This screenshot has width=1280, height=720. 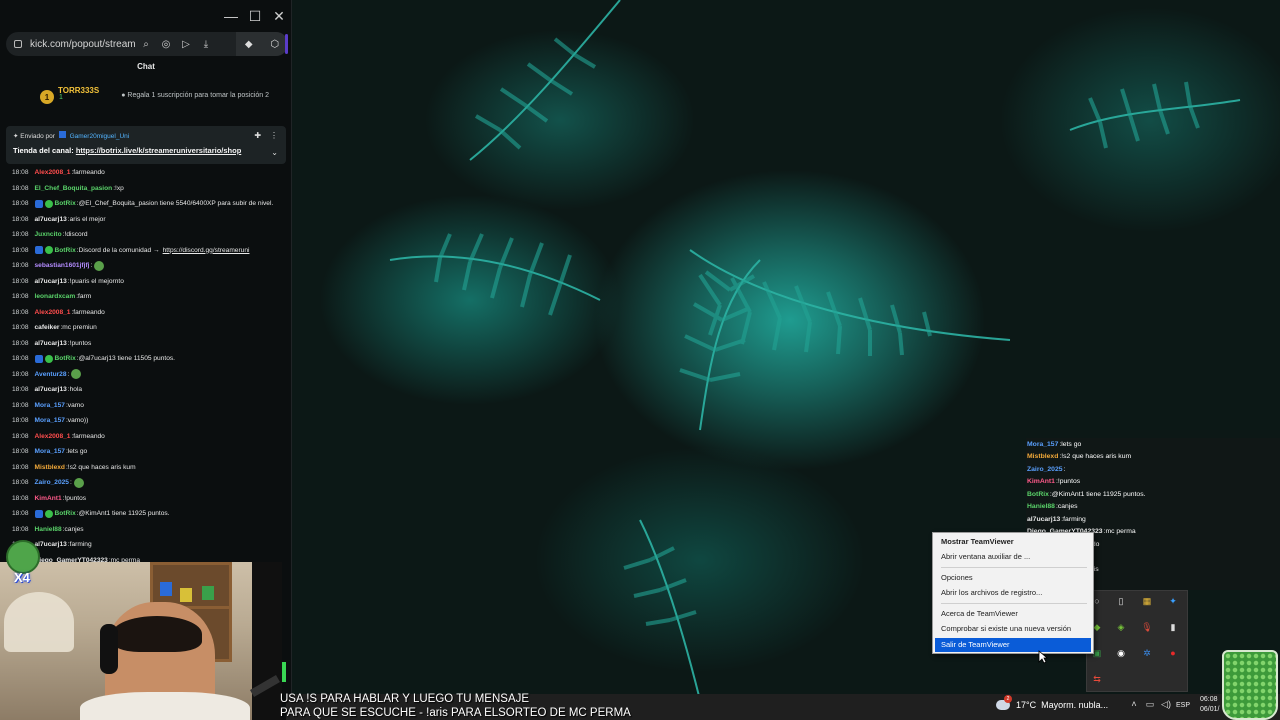 I want to click on message-username: Aventur28, so click(x=51, y=374).